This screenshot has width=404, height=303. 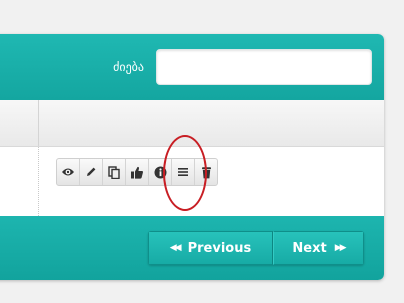 I want to click on delete-button, so click(x=206, y=172).